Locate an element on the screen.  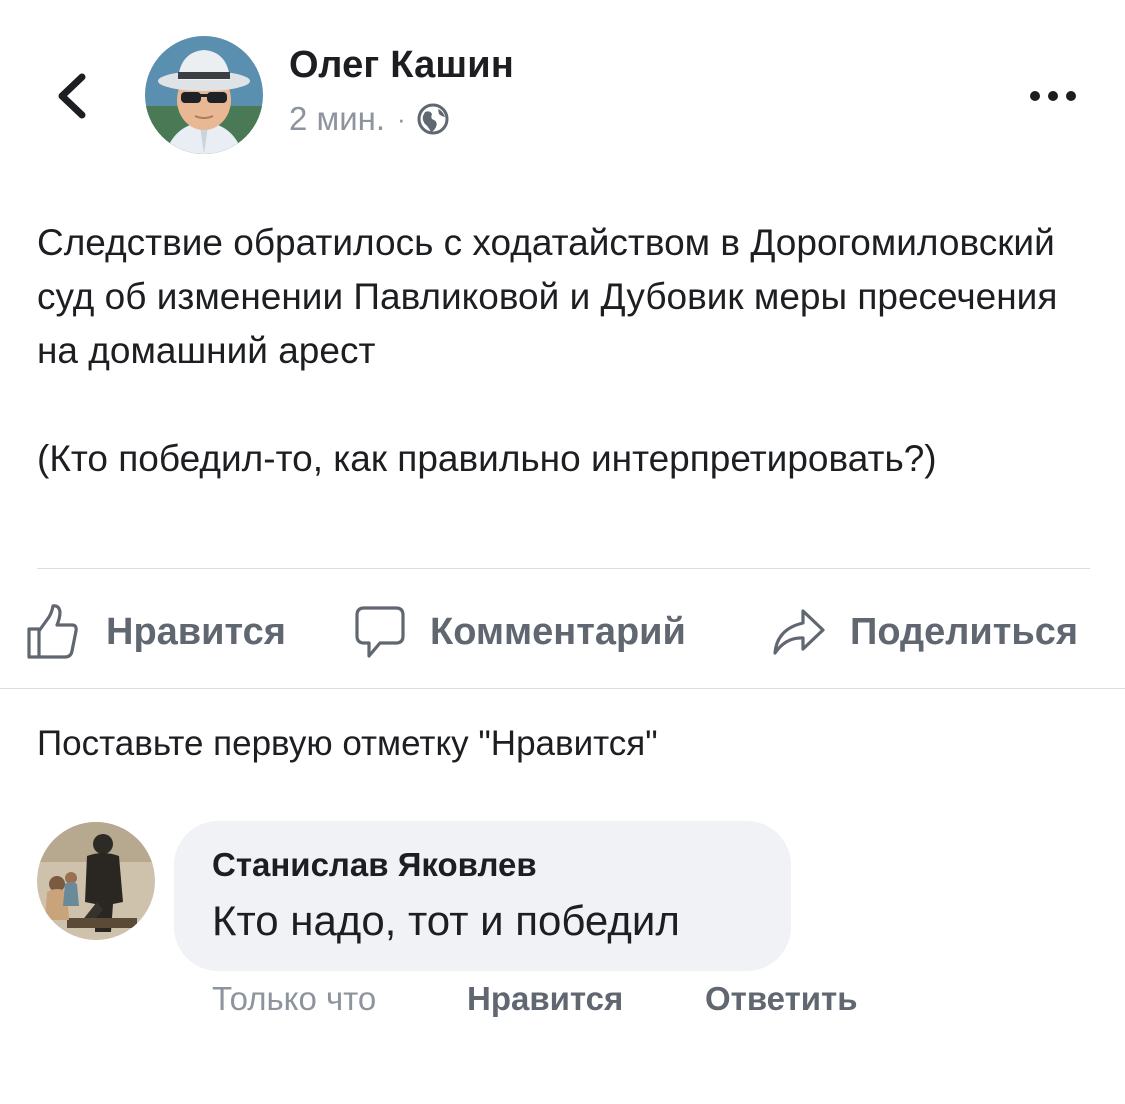
post-meta: 2 мин. · is located at coordinates (369, 119).